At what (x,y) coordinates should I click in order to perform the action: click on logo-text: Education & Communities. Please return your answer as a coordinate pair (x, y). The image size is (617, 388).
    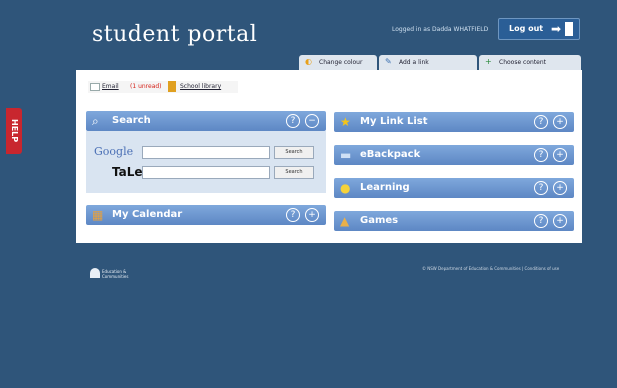
    Looking at the image, I should click on (115, 274).